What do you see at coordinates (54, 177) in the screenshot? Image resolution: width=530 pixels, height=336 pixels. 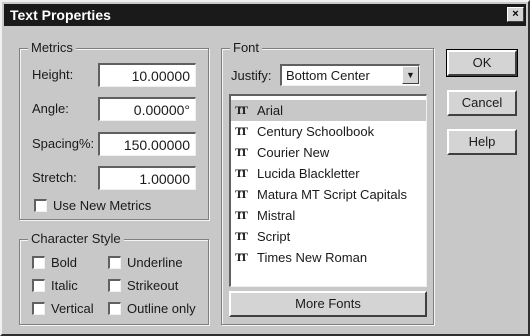 I see `stretch-label: Stretch:` at bounding box center [54, 177].